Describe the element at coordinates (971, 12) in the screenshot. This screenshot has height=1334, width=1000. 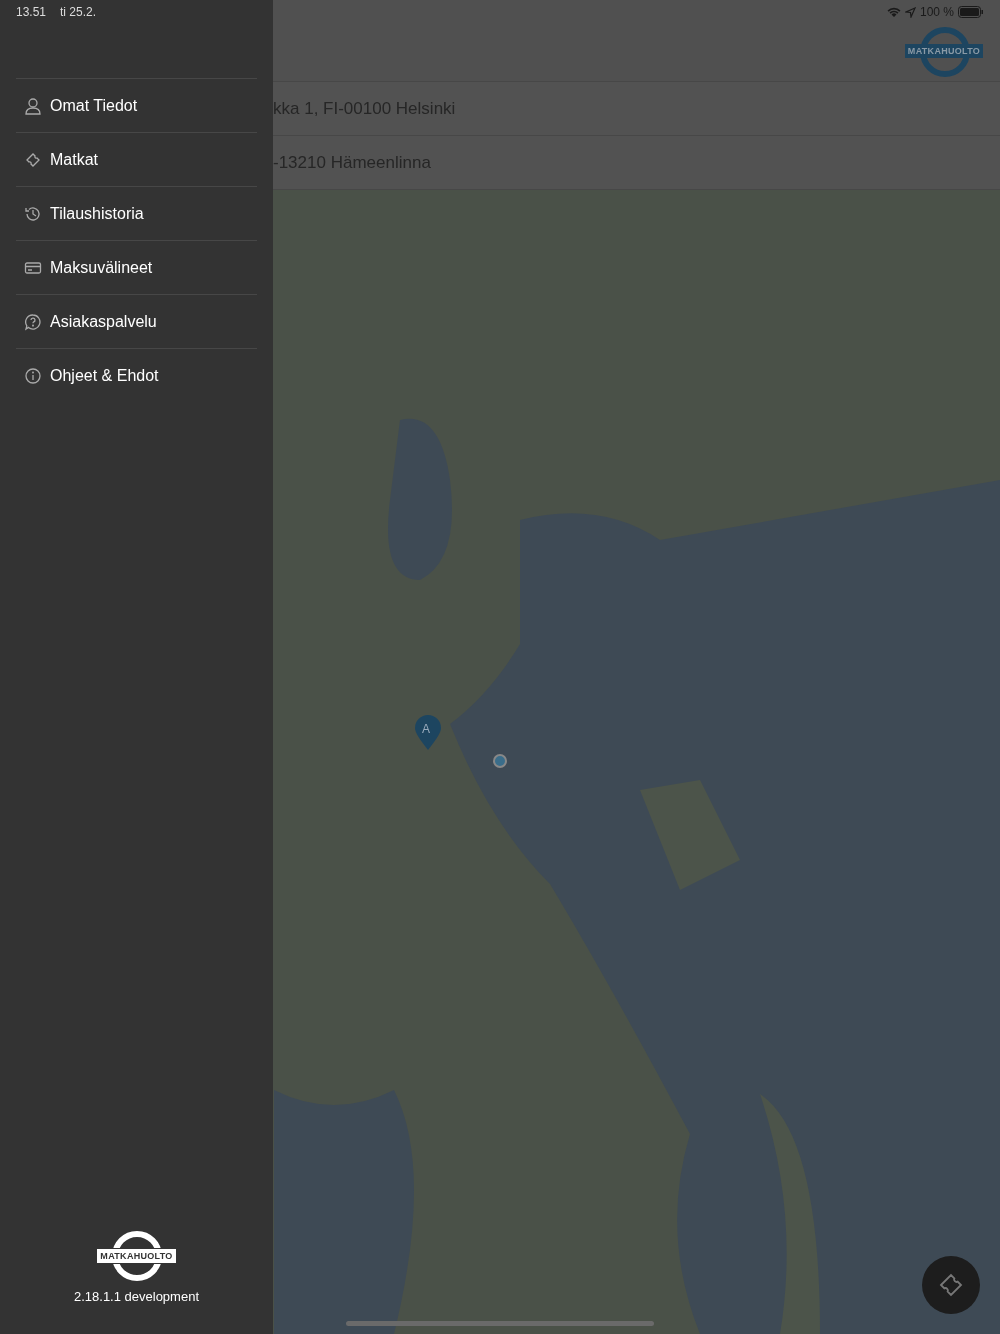
I see `battery-icon` at that location.